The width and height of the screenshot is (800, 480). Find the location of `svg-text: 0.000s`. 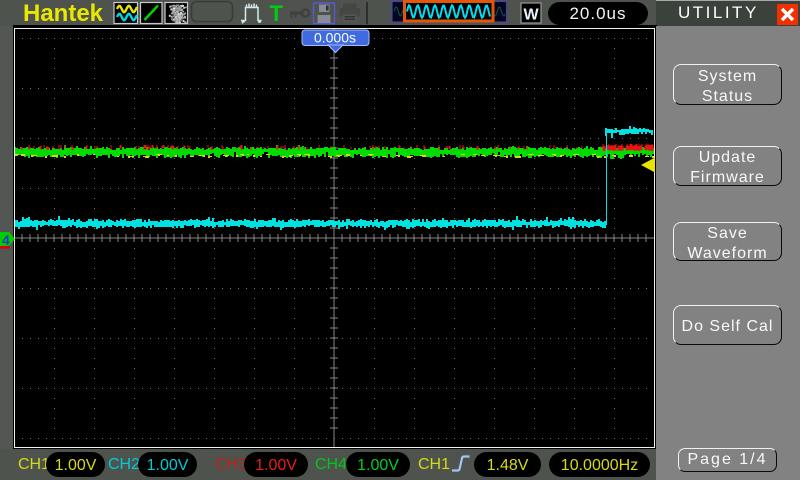

svg-text: 0.000s is located at coordinates (335, 38).